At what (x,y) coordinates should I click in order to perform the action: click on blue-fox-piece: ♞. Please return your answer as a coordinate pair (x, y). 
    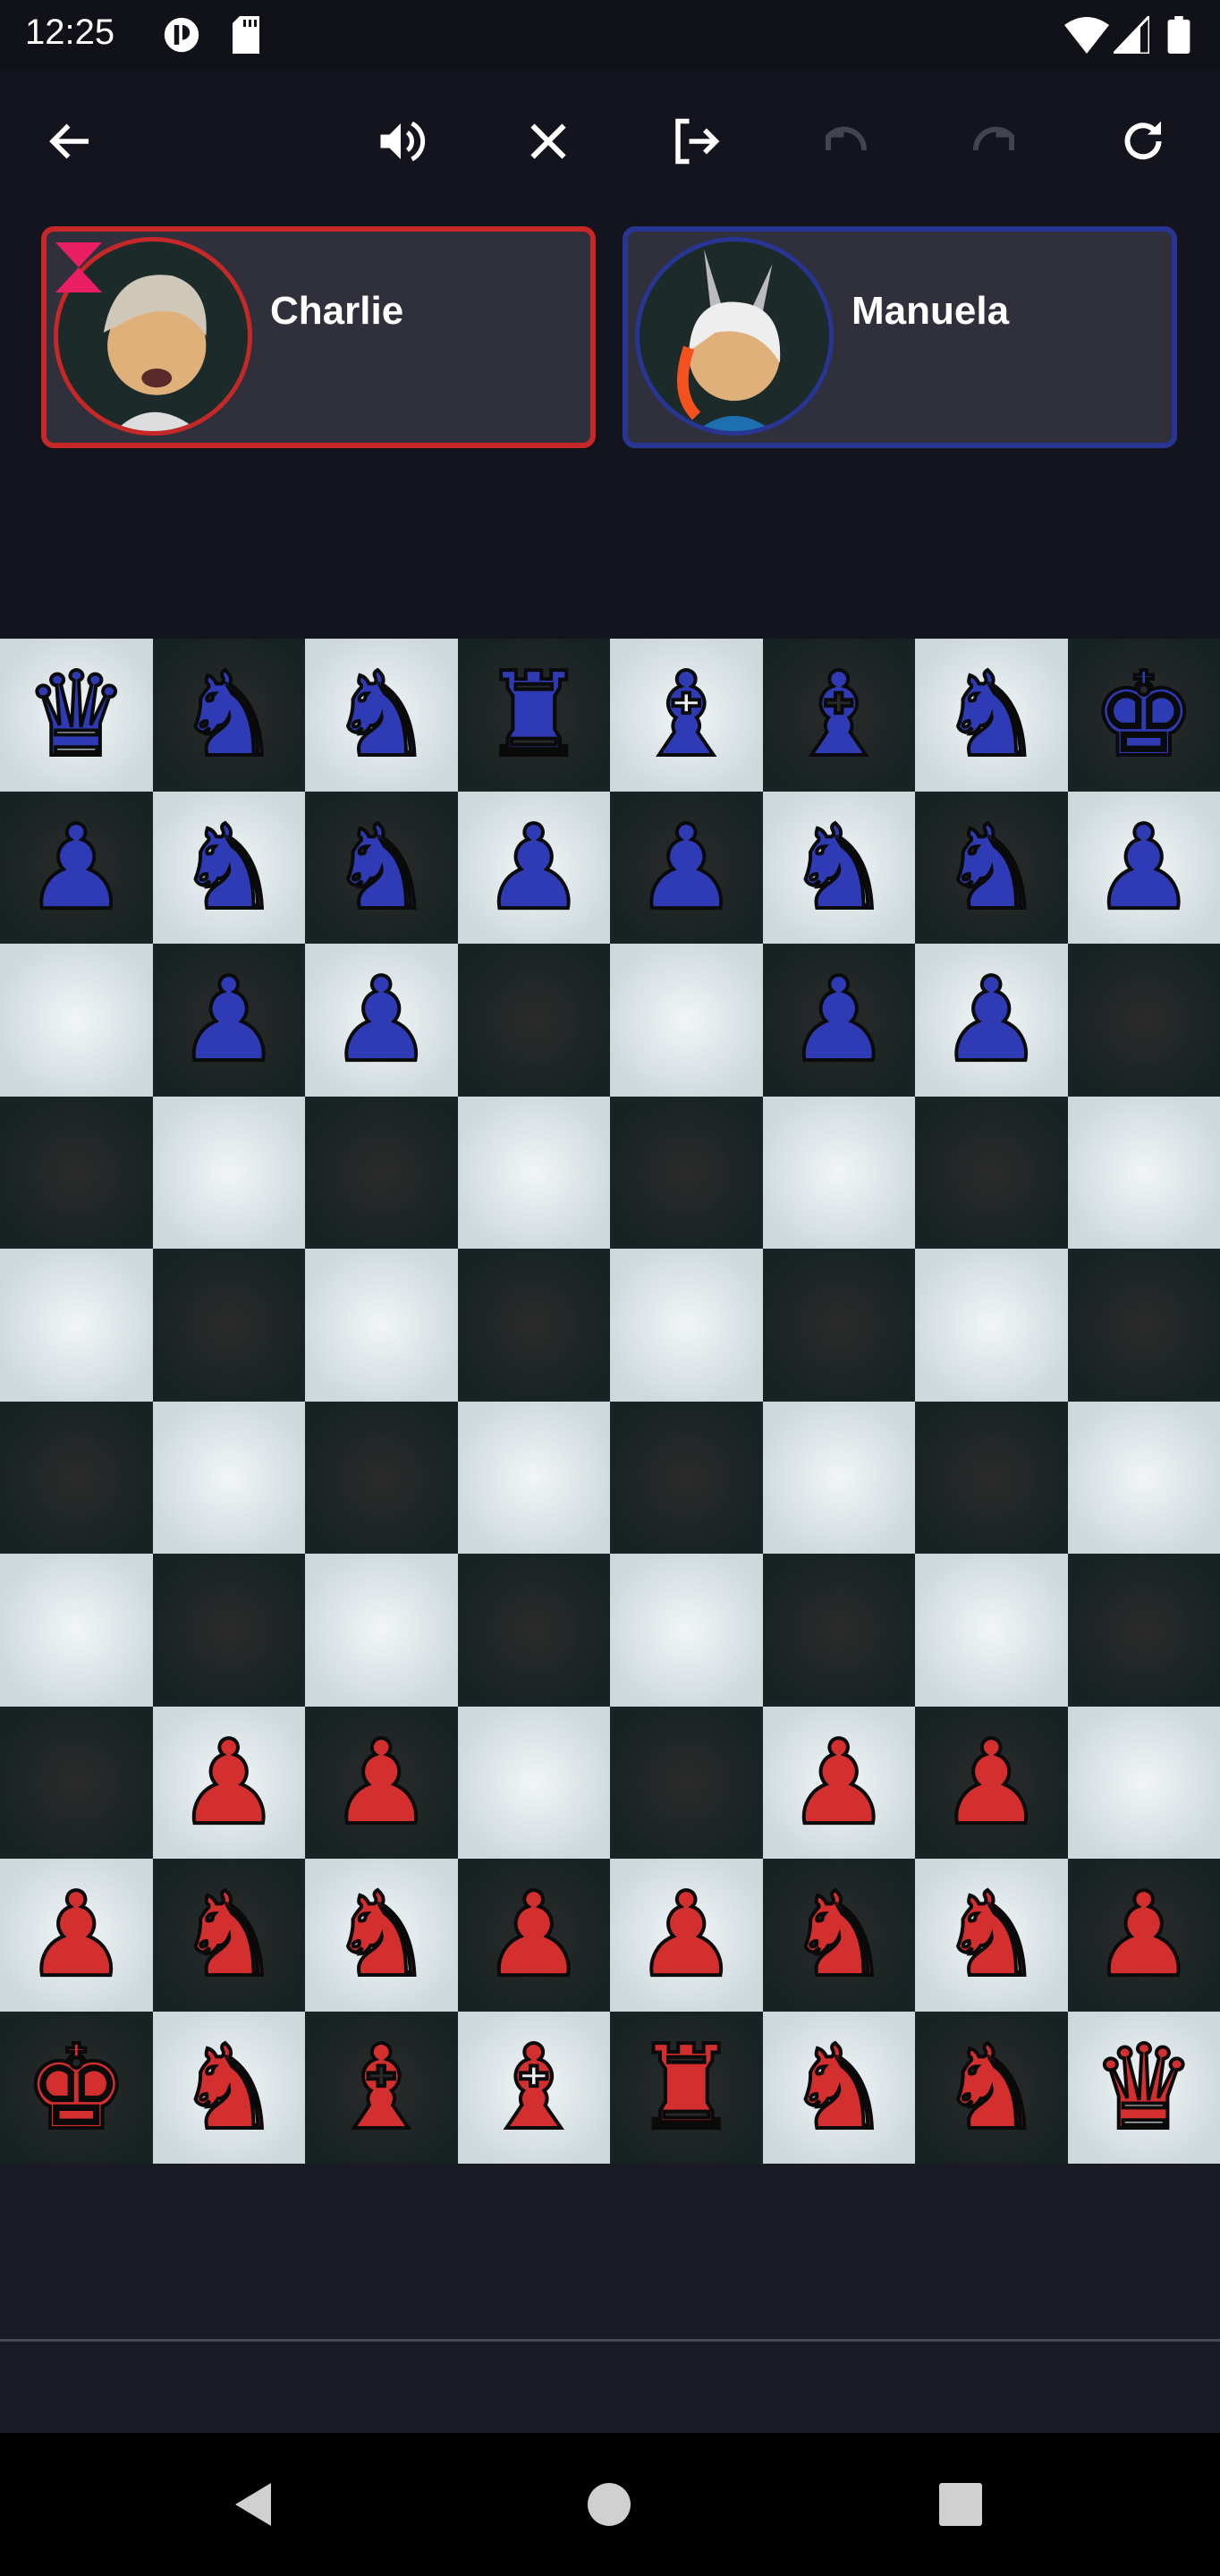
    Looking at the image, I should click on (381, 715).